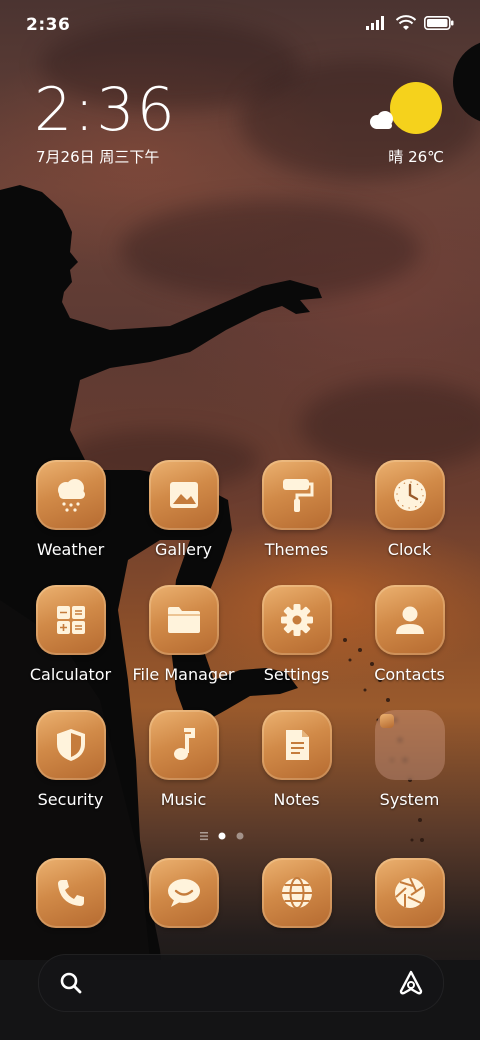 The height and width of the screenshot is (1040, 480). I want to click on app-gallery: Gallery, so click(183, 509).